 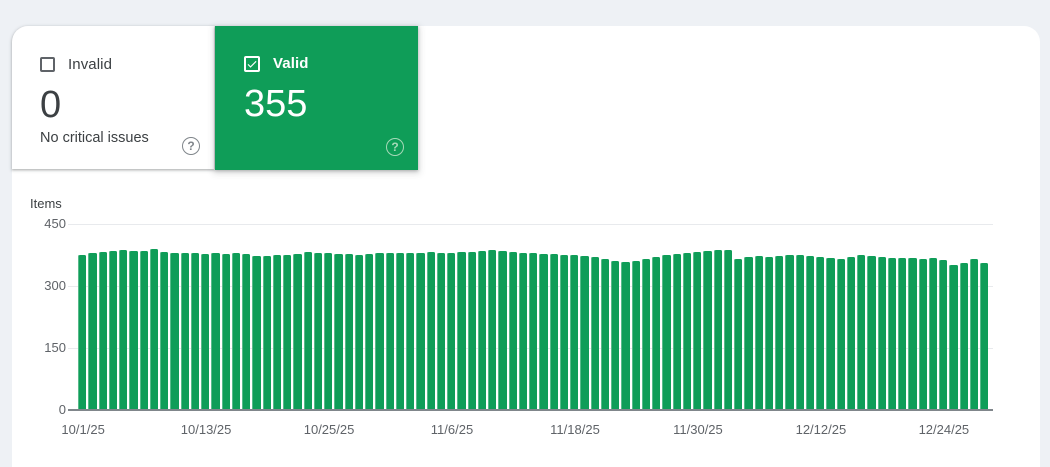 I want to click on x-tick-label: 11/30/25, so click(x=698, y=429).